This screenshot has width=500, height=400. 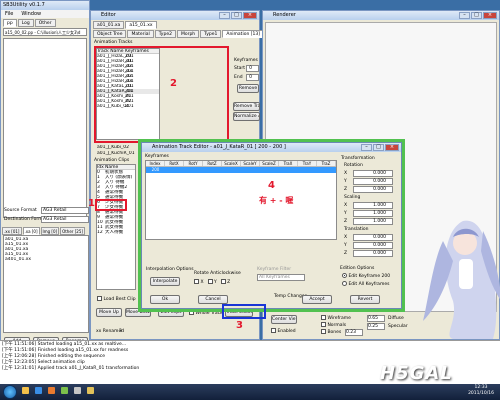 I want to click on tab-xx: .xx [01], so click(x=12, y=231).